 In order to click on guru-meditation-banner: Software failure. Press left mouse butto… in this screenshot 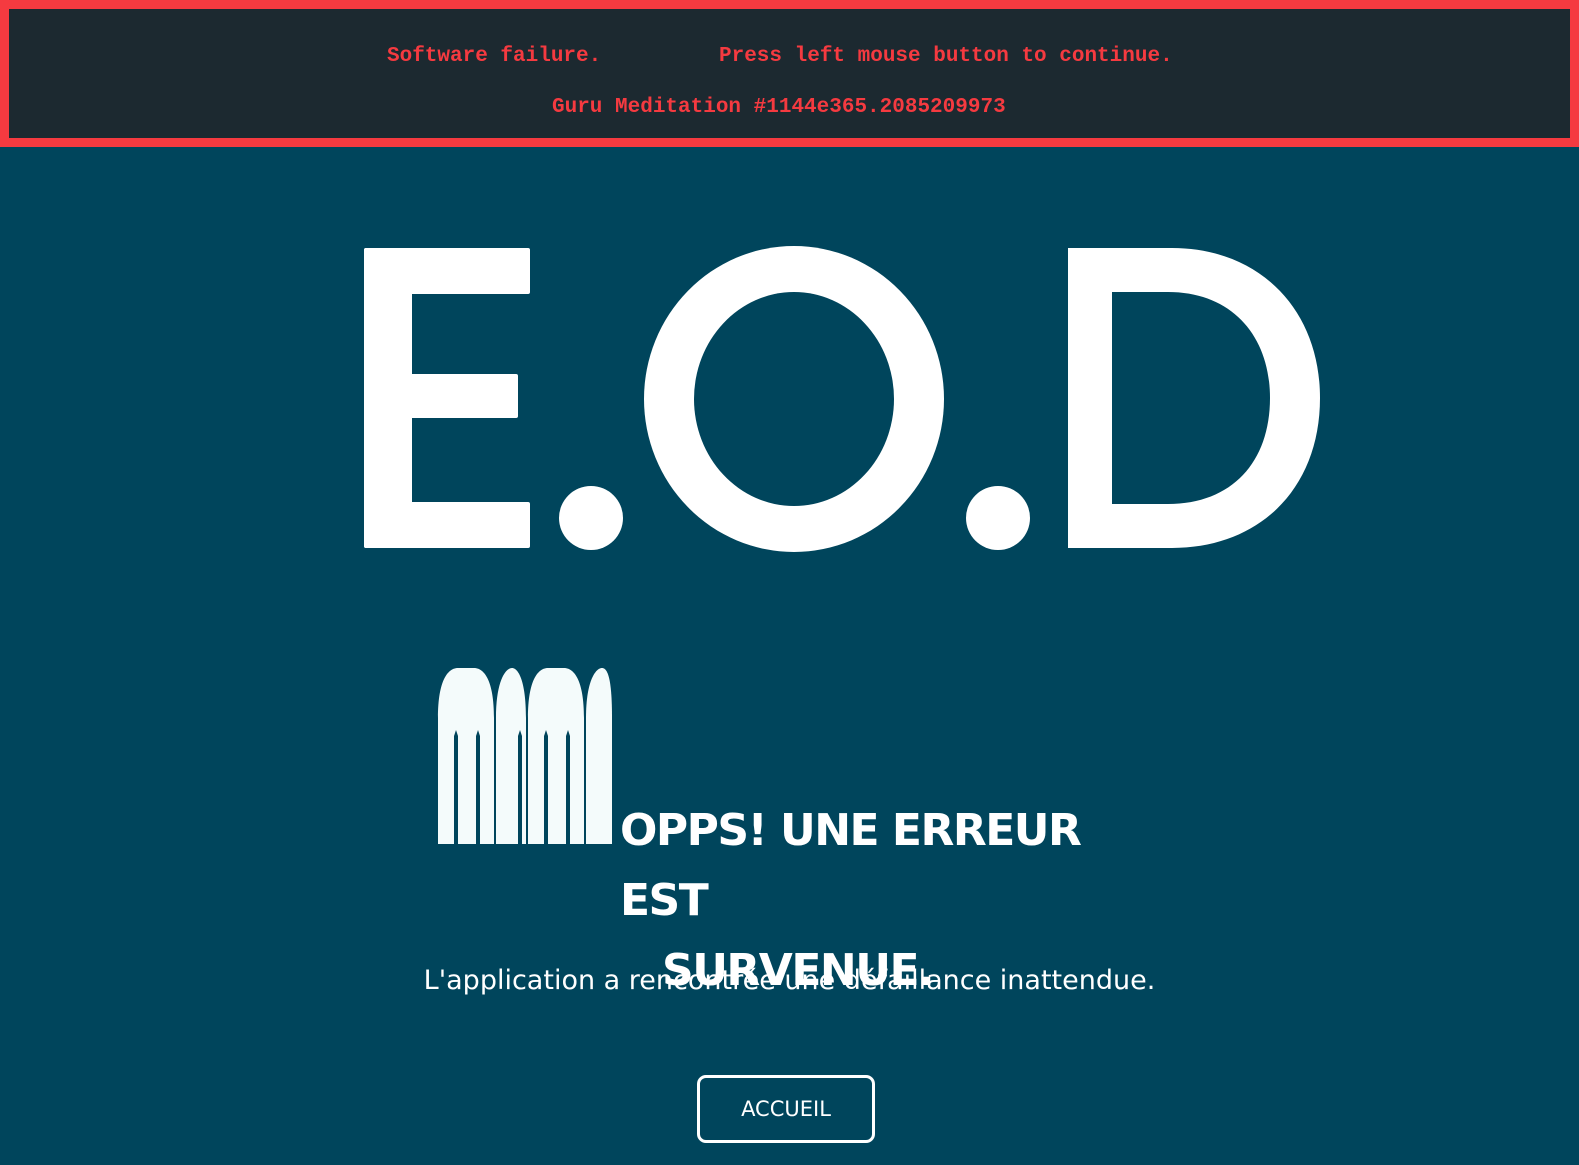, I will do `click(789, 73)`.